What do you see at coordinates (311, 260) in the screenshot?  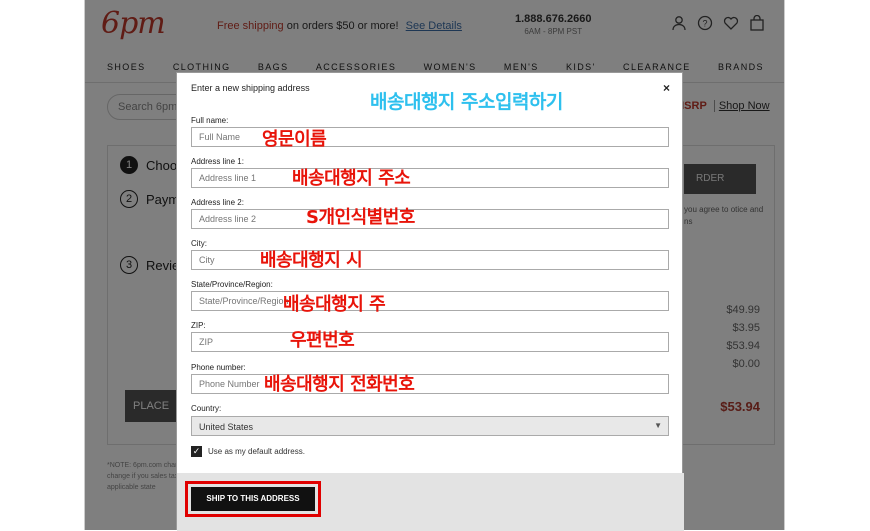 I see `annotation-city: 배송대행지 시` at bounding box center [311, 260].